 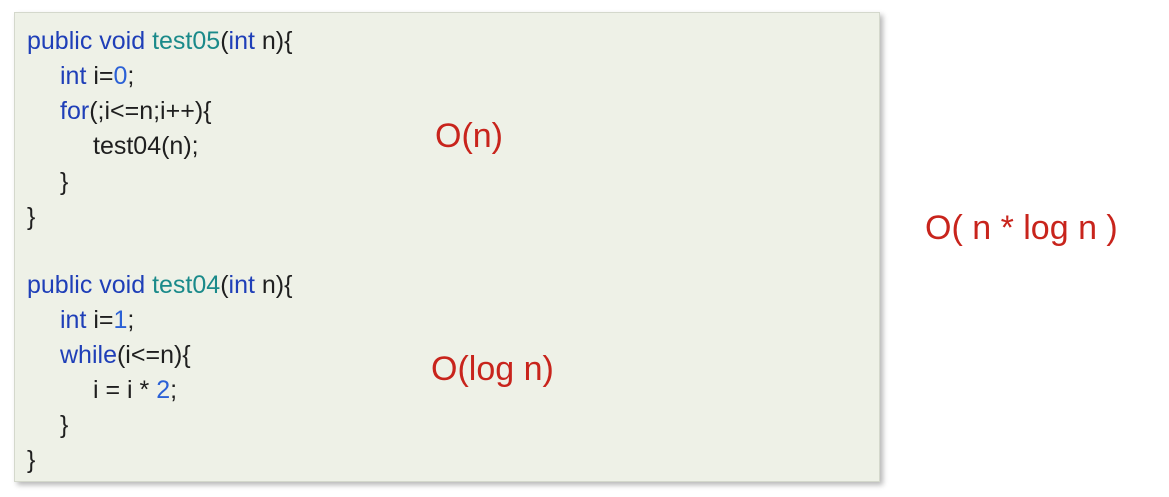 What do you see at coordinates (163, 390) in the screenshot?
I see `code-number: 2` at bounding box center [163, 390].